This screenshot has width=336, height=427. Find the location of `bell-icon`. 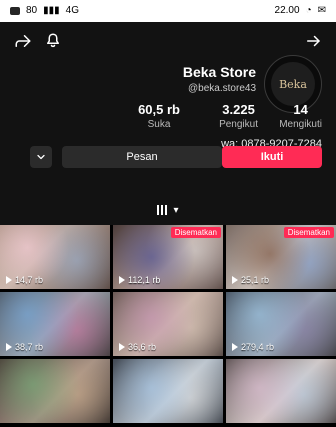

bell-icon is located at coordinates (53, 40).